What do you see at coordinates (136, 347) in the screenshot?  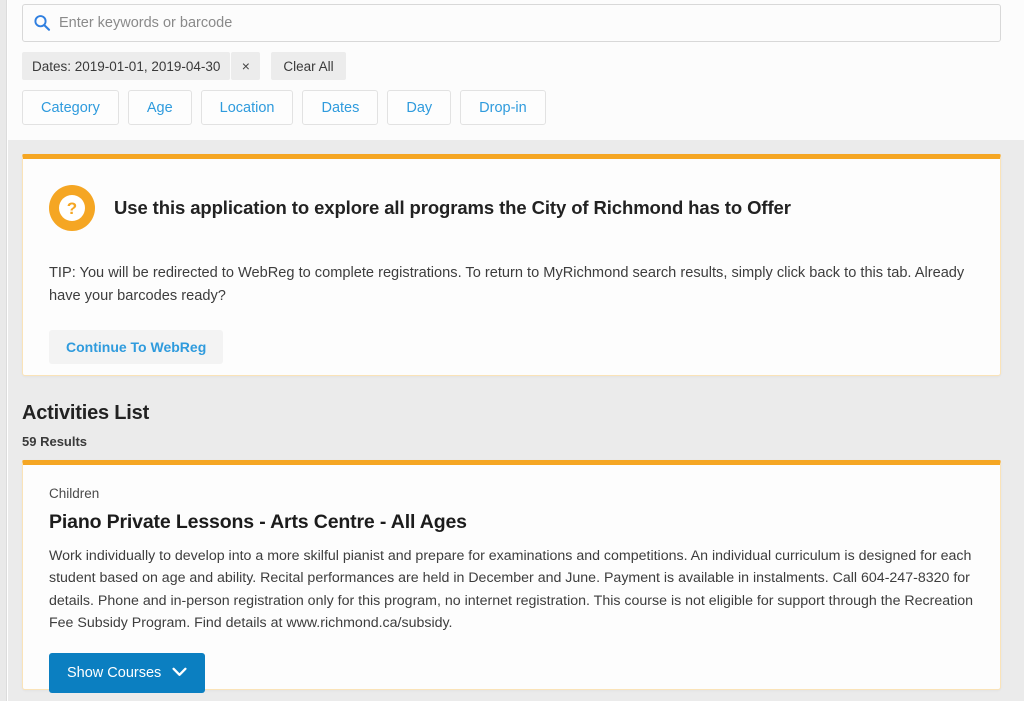 I see `continue-to-webreg-button: Continue To WebReg` at bounding box center [136, 347].